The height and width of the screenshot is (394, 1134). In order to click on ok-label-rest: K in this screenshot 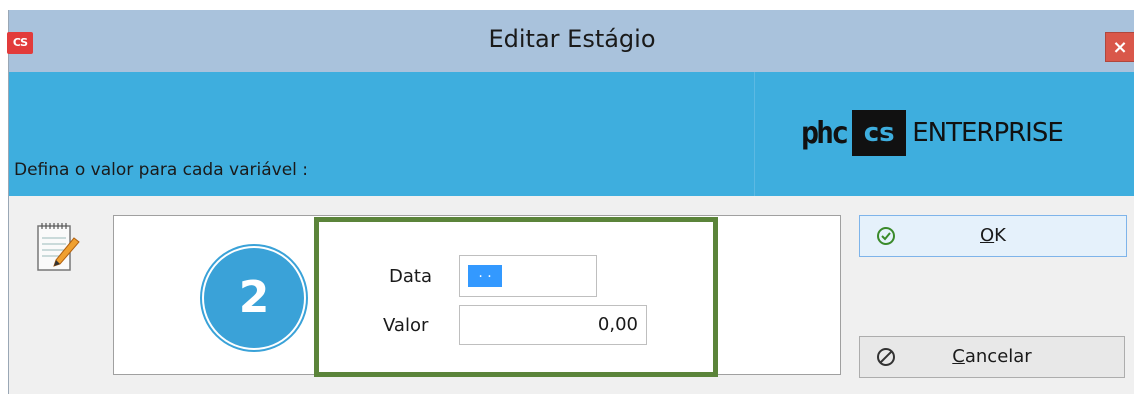, I will do `click(1000, 235)`.